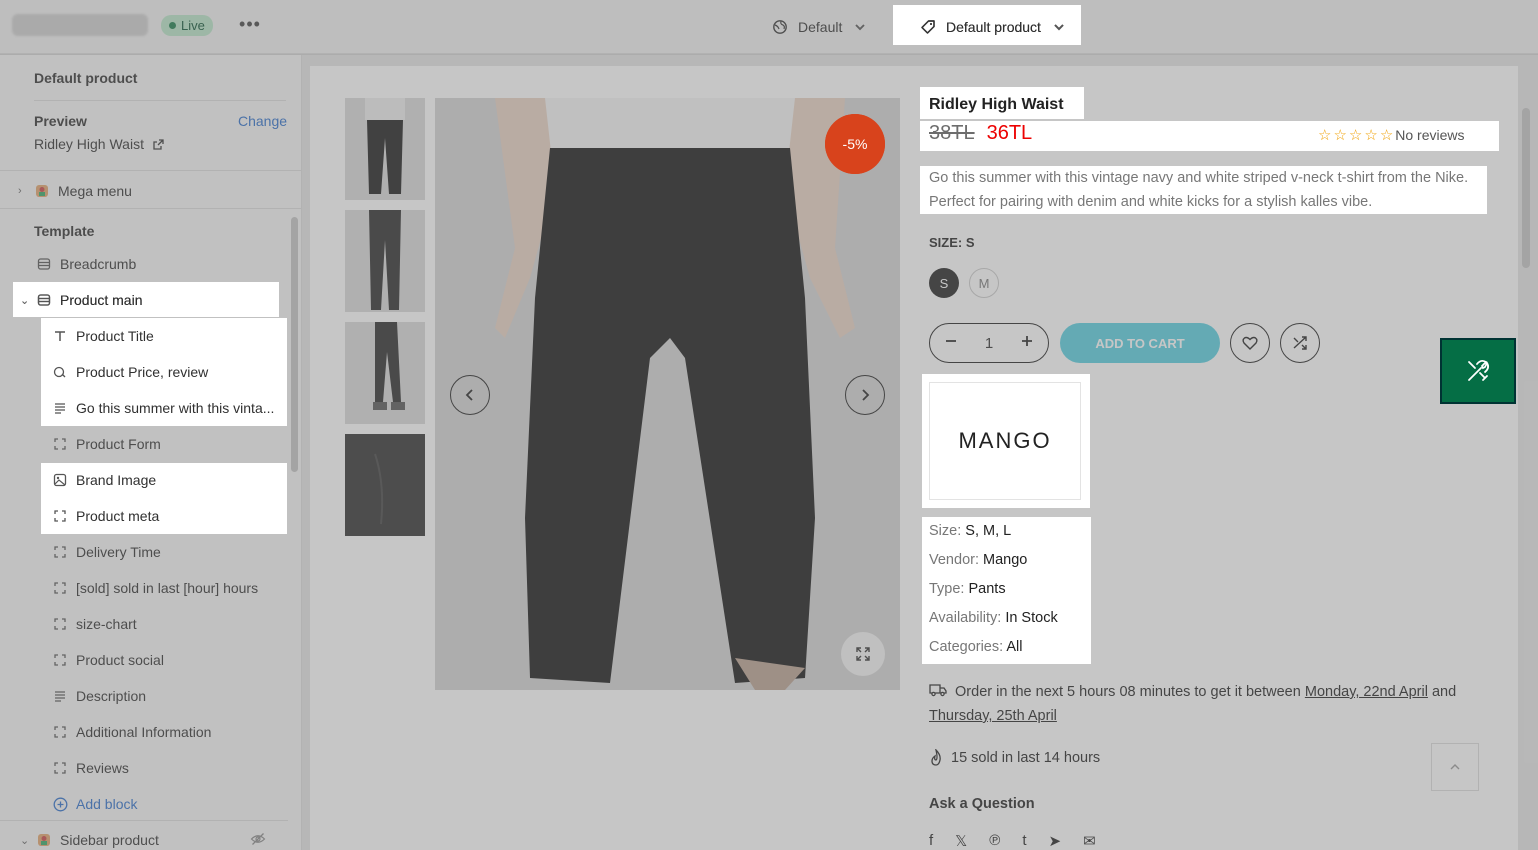 Image resolution: width=1538 pixels, height=850 pixels. Describe the element at coordinates (1082, 758) in the screenshot. I see `sold-suffix: hours` at that location.